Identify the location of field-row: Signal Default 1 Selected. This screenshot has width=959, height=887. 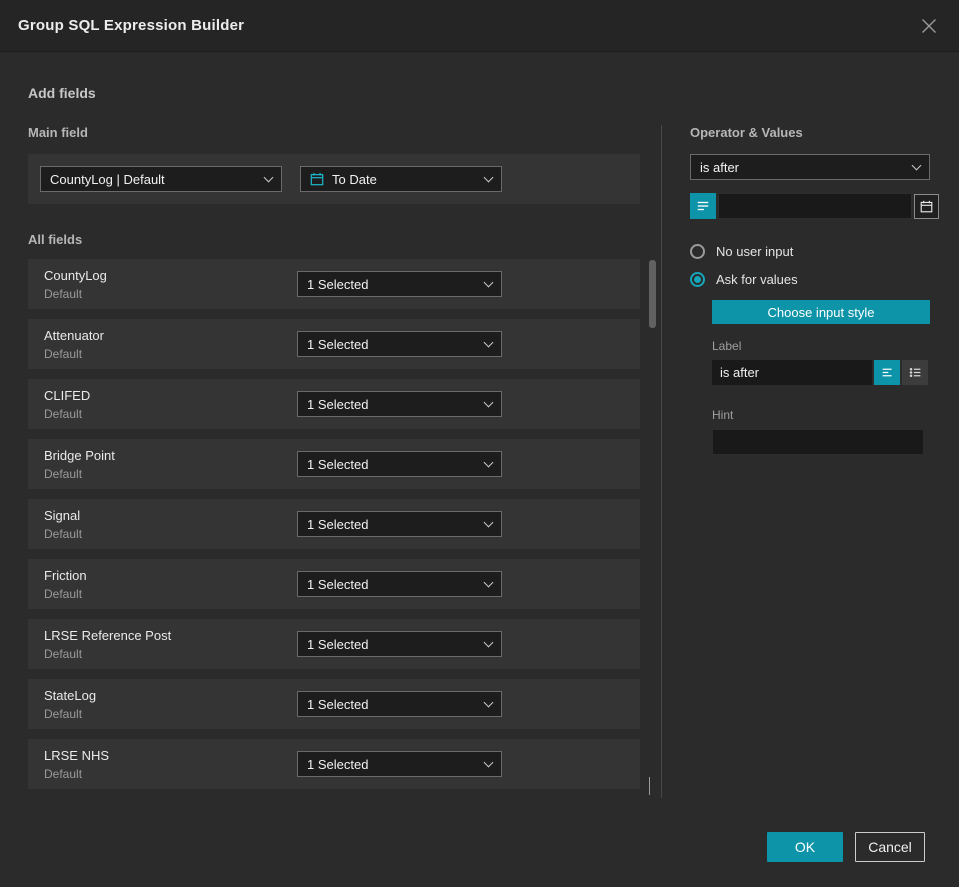
(334, 524).